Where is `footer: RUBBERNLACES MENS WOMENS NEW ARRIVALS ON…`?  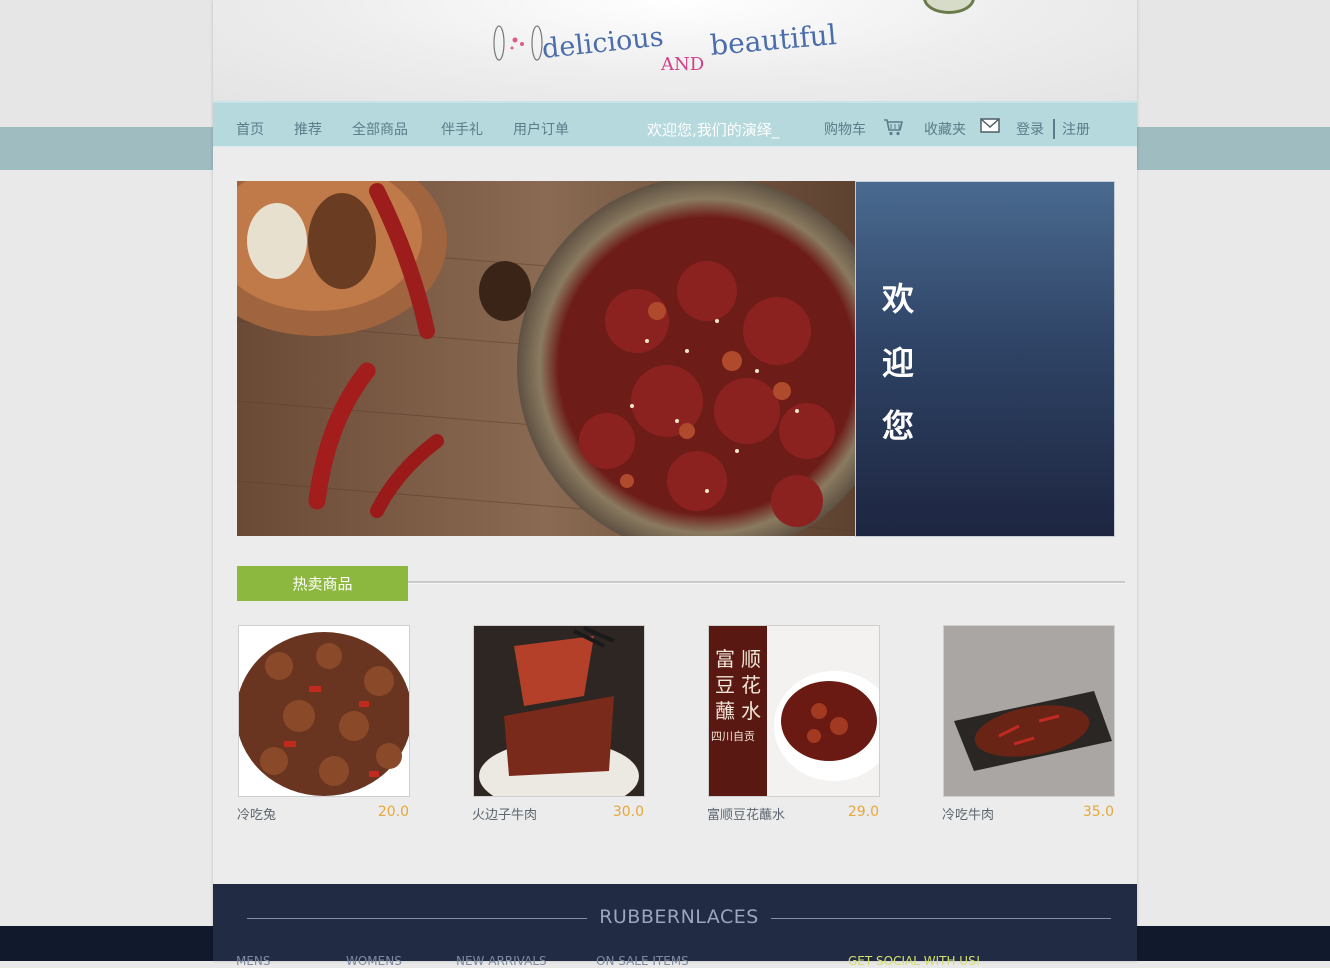
footer: RUBBERNLACES MENS WOMENS NEW ARRIVALS ON… is located at coordinates (675, 926).